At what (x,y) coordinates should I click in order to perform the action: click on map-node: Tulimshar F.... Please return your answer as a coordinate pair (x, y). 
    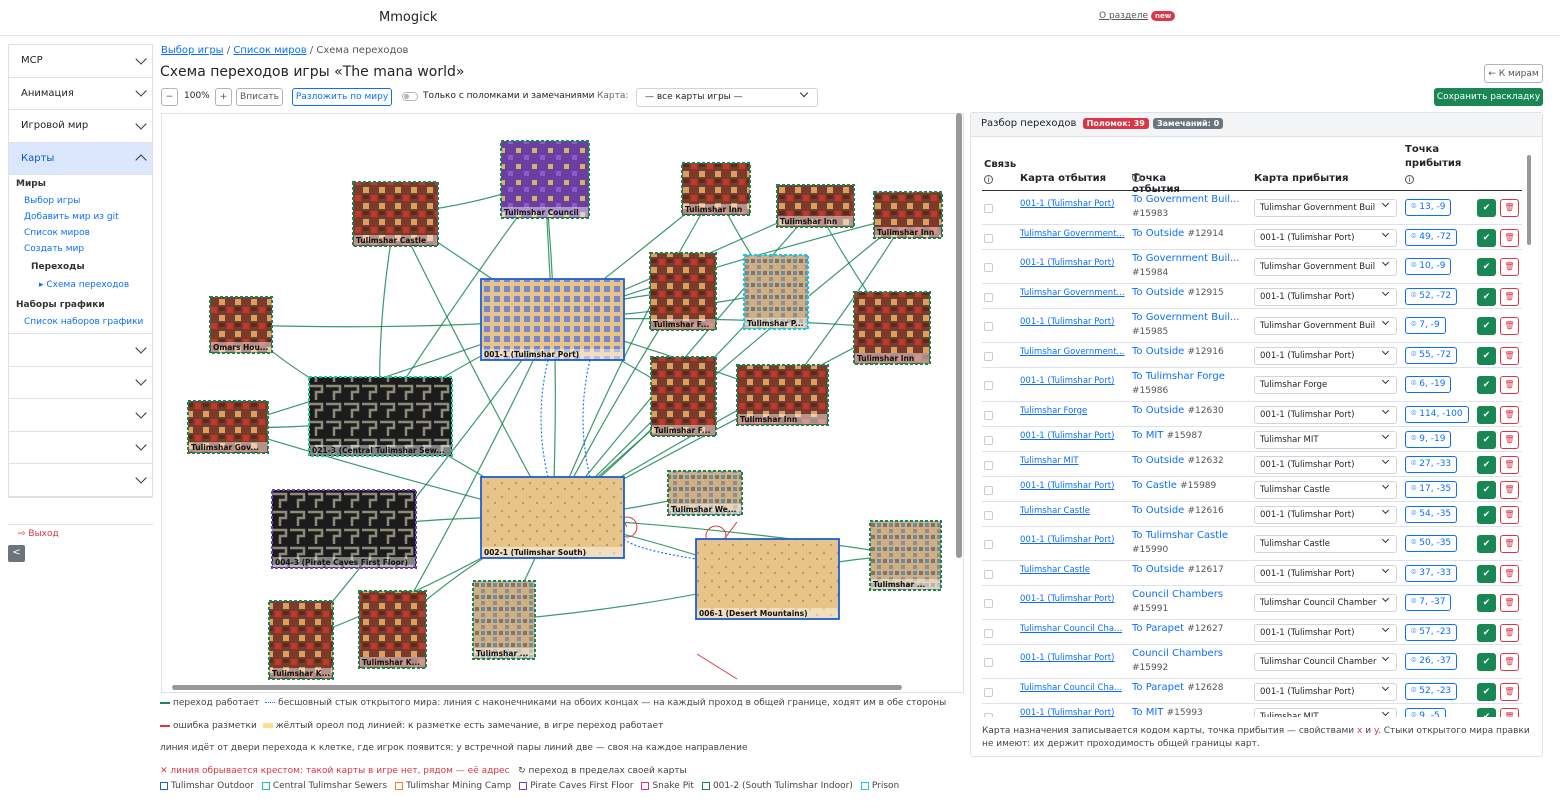
    Looking at the image, I should click on (683, 396).